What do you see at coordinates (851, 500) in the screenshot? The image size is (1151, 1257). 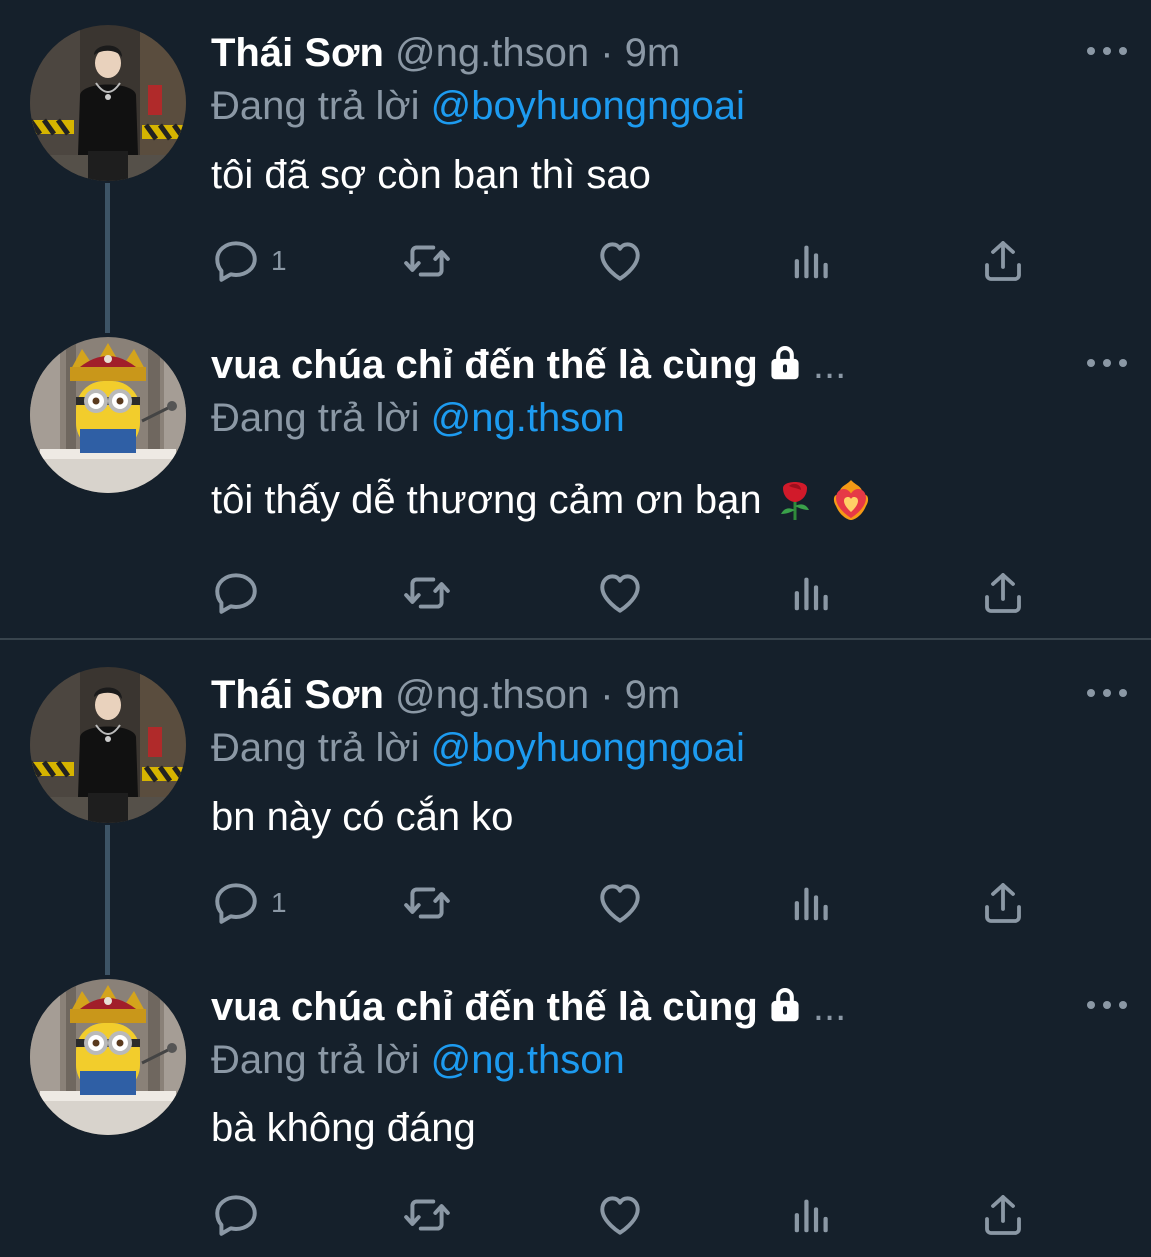 I see `heart-on-fire-emoji` at bounding box center [851, 500].